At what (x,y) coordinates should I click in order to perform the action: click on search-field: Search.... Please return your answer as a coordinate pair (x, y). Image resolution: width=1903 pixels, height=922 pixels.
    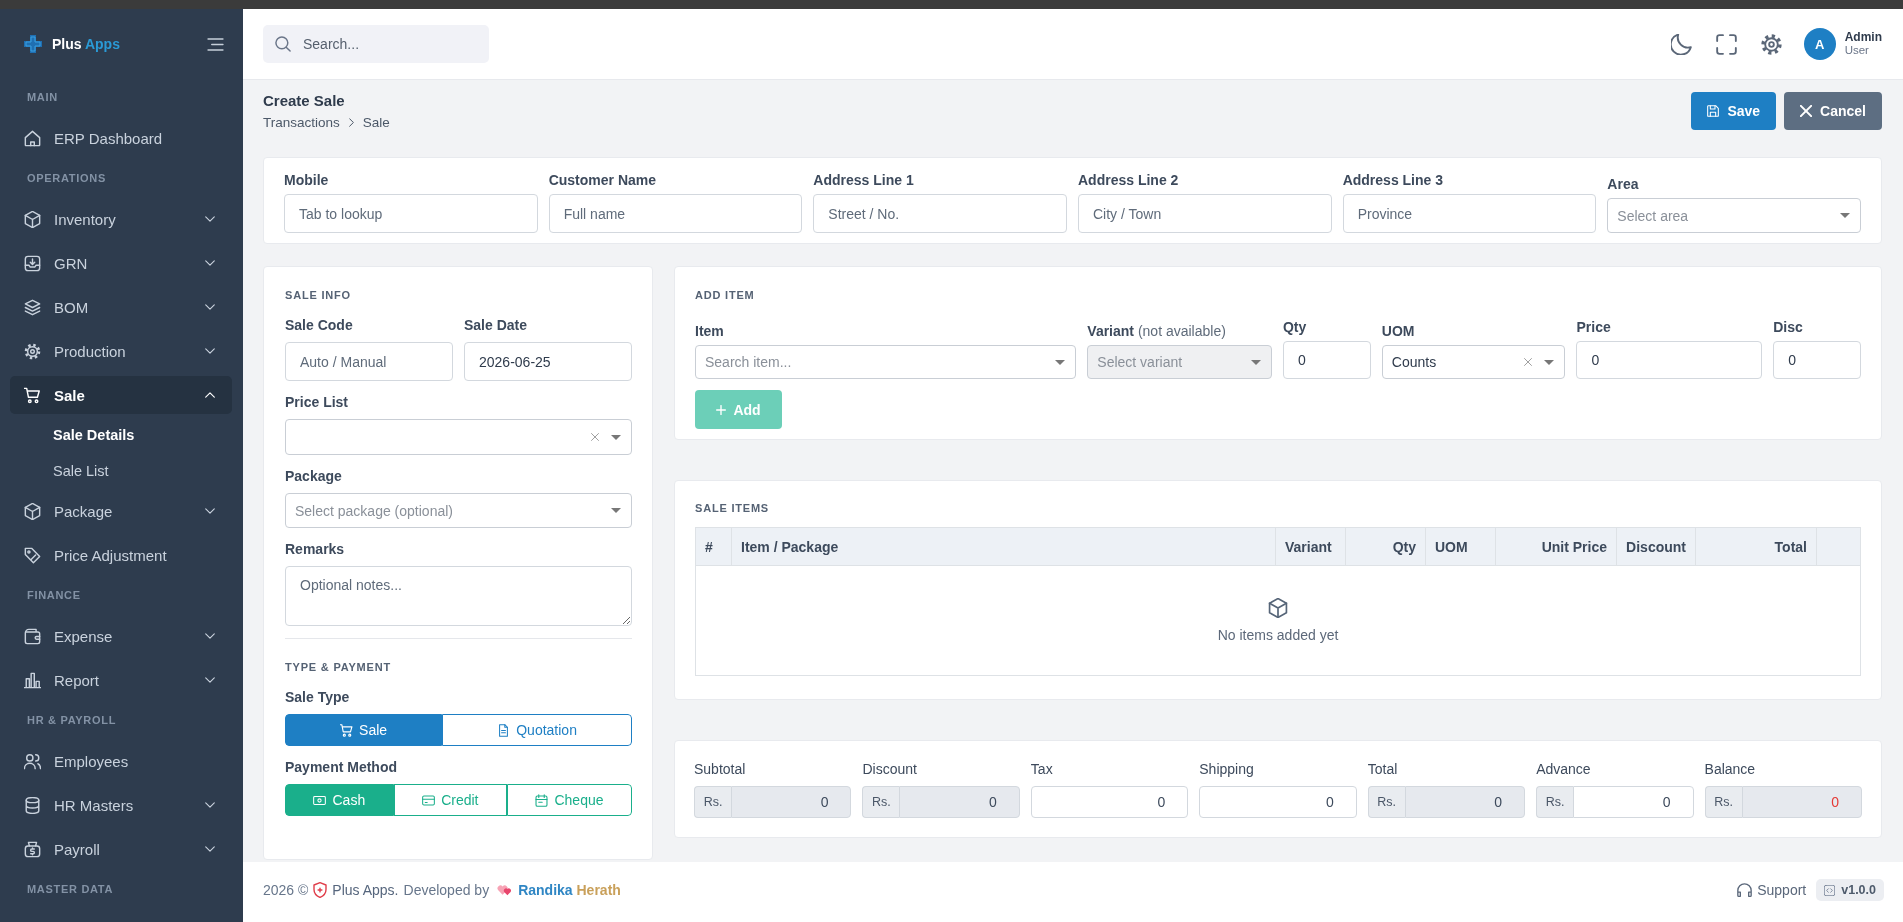
    Looking at the image, I should click on (376, 44).